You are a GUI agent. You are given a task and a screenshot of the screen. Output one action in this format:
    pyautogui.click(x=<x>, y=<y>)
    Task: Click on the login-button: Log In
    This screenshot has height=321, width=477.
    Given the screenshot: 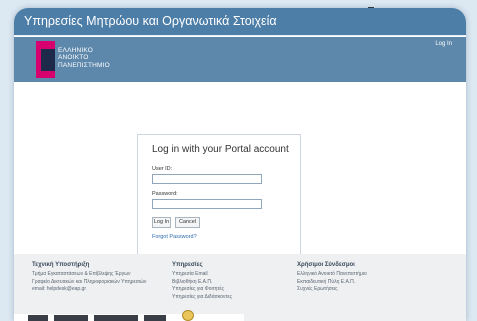 What is the action you would take?
    pyautogui.click(x=161, y=222)
    